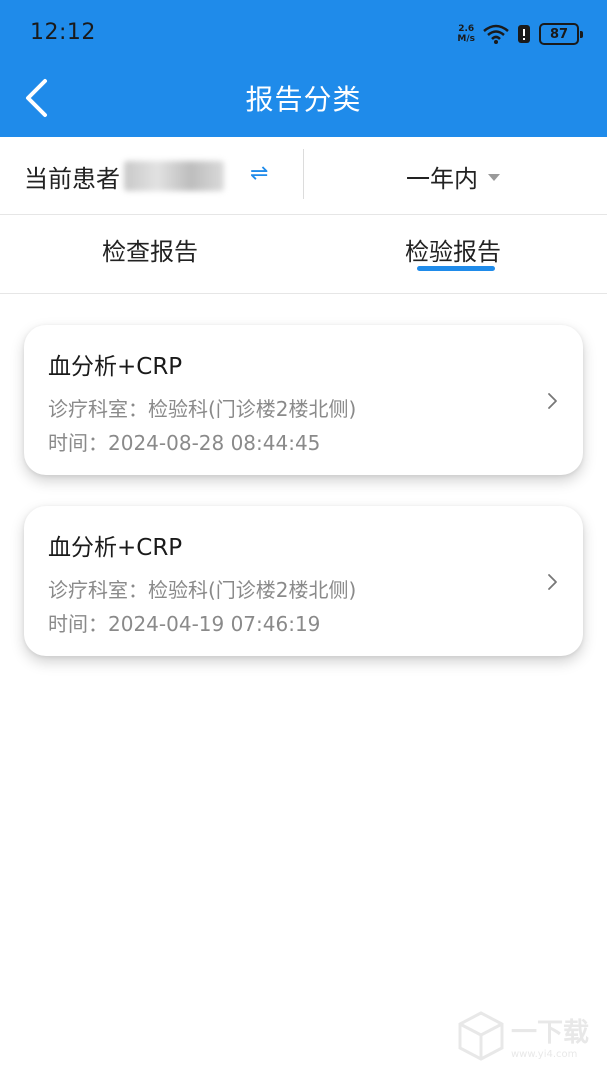  I want to click on report-time: 时间：2024-04-19 07:46:19, so click(184, 624).